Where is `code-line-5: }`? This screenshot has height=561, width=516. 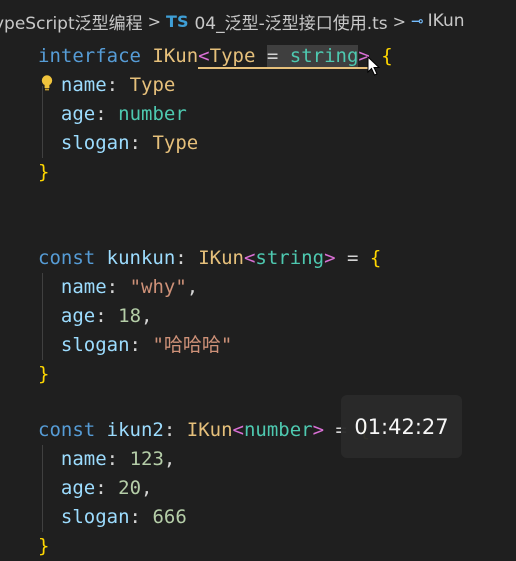
code-line-5: } is located at coordinates (43, 172).